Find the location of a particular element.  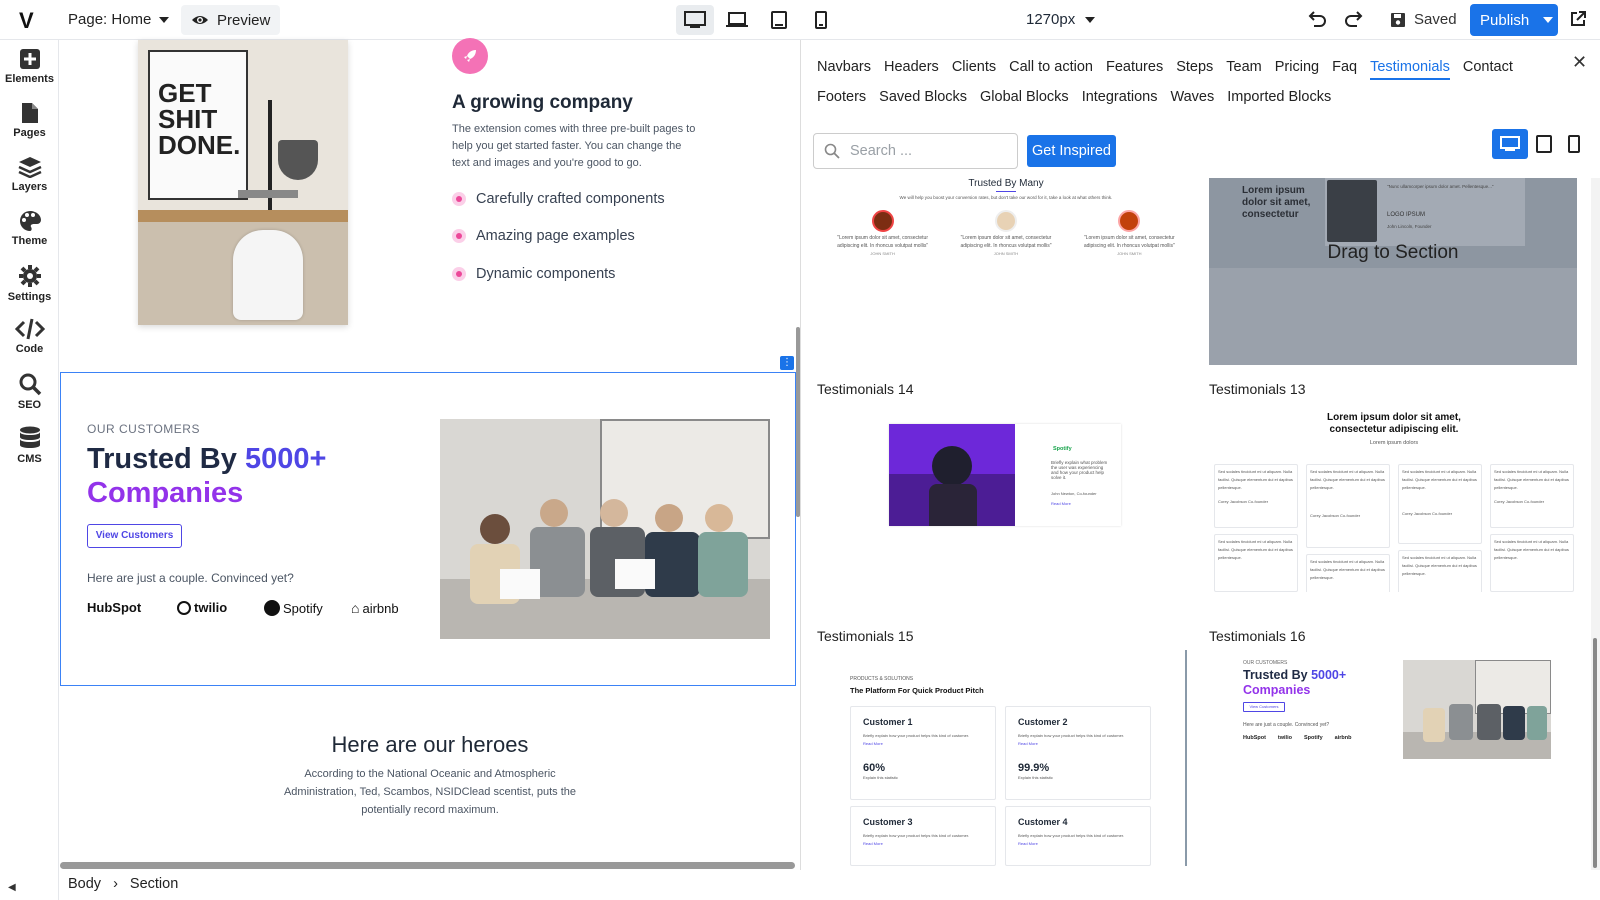

airbnb-logo: ⌂ airbnb is located at coordinates (375, 608).